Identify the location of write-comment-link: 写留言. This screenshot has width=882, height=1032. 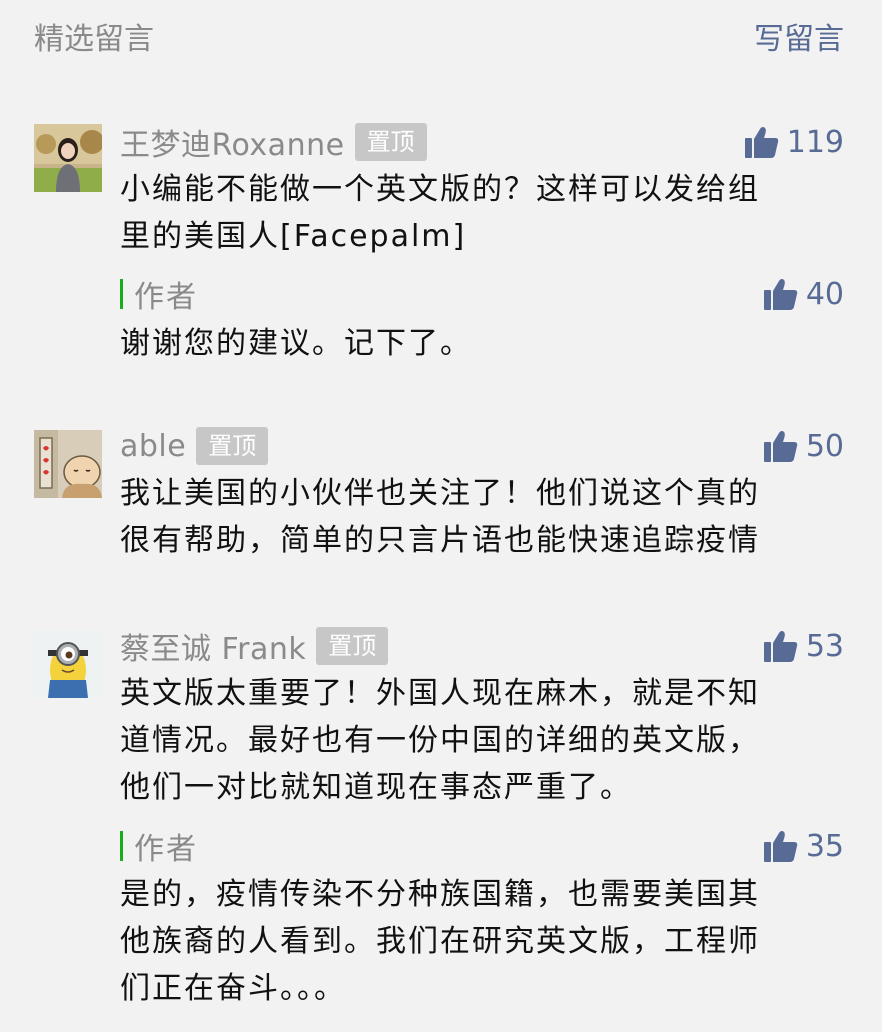
(799, 40).